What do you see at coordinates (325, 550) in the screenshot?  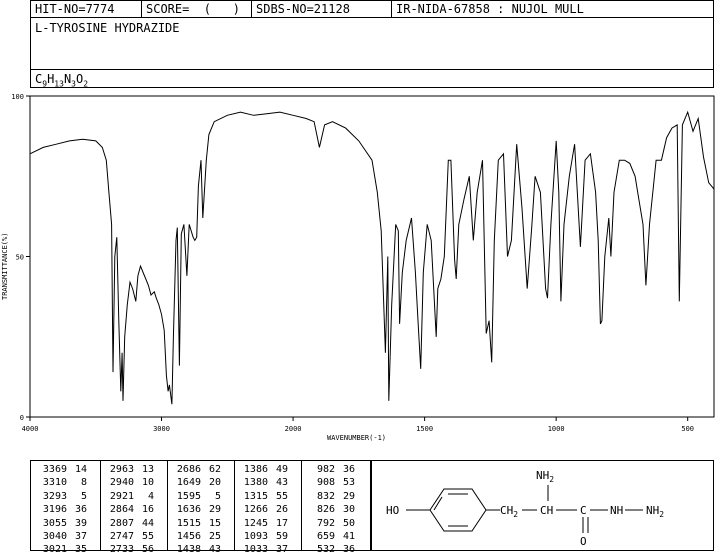 I see `peak-wavenumber: 532` at bounding box center [325, 550].